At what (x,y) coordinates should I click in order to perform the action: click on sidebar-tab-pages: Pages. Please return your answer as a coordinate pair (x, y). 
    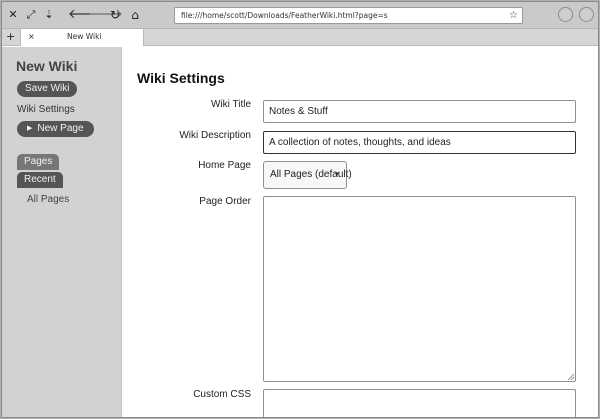
    Looking at the image, I should click on (38, 162).